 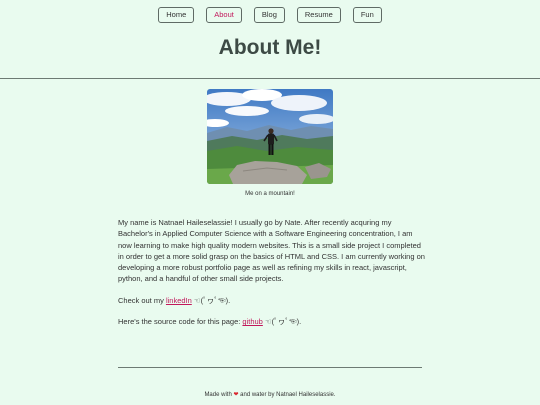 I want to click on linkedin-suffix: ☜(ﾟヮﾟ☜)., so click(x=211, y=300).